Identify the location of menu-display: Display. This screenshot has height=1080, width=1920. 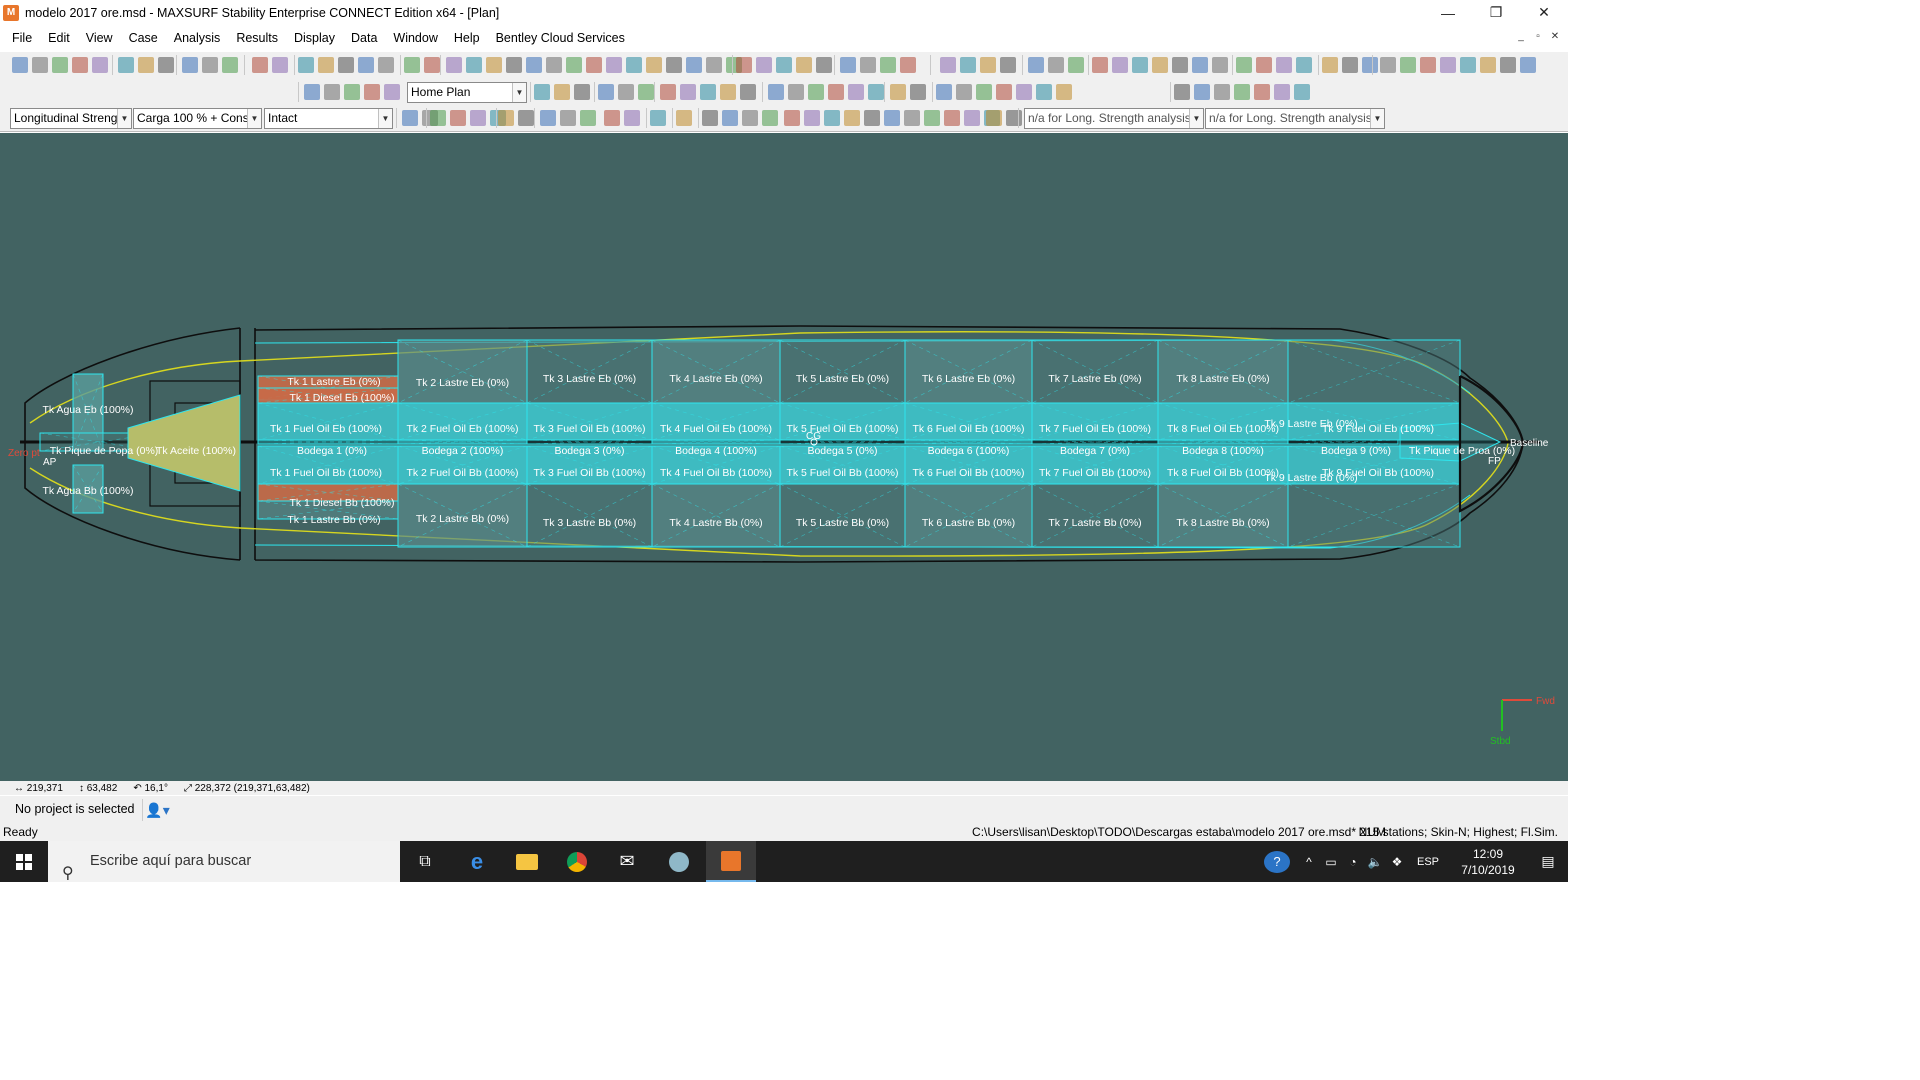
(314, 38).